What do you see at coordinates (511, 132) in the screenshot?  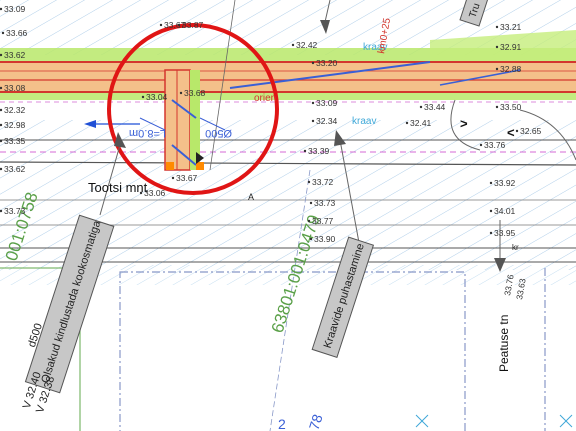 I see `survey-symbol-1: <` at bounding box center [511, 132].